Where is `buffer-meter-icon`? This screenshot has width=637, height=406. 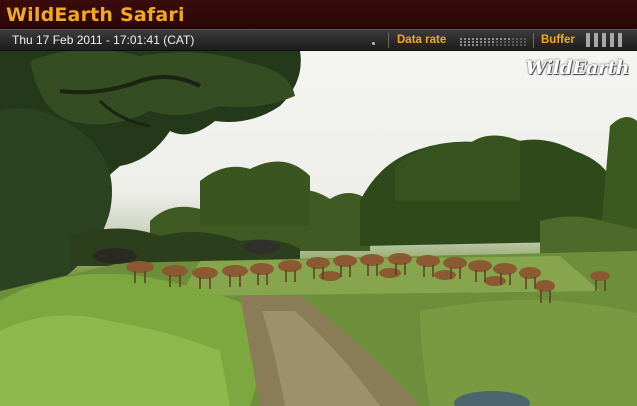 buffer-meter-icon is located at coordinates (606, 40).